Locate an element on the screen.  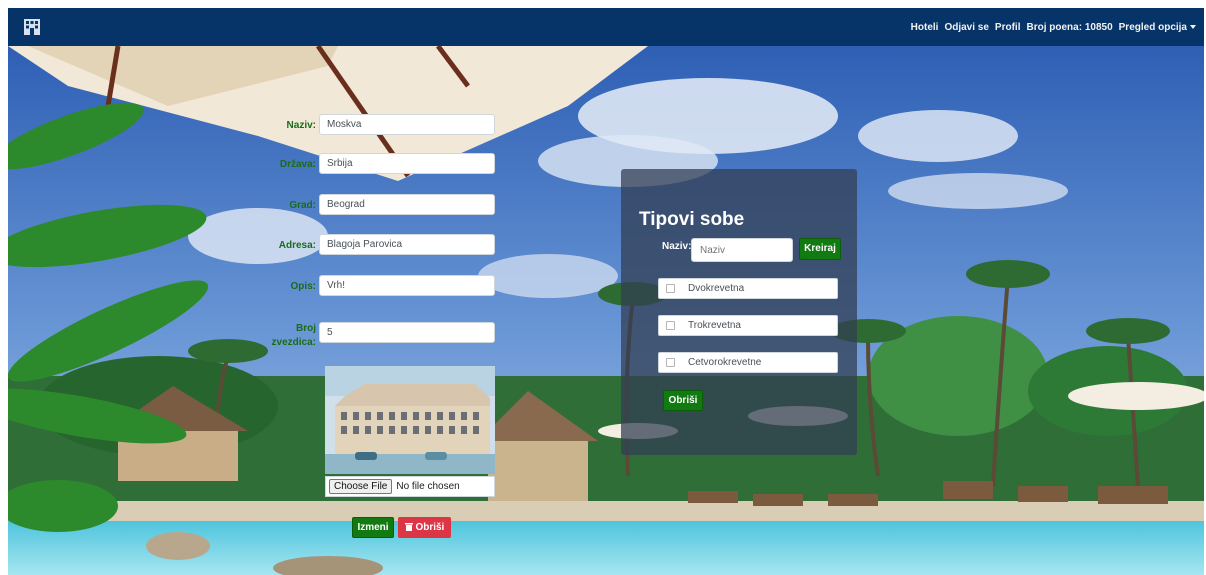
nav-logout-link: Odjavi se is located at coordinates (966, 27).